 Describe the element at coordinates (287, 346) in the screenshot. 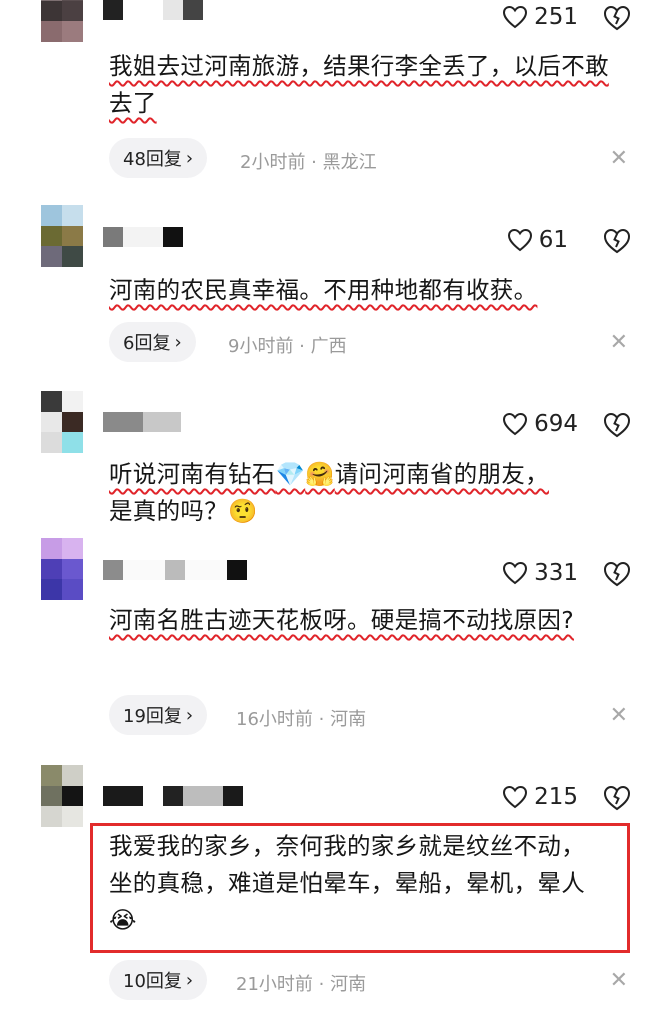

I see `comment-meta: 9小时前 · 广西` at that location.